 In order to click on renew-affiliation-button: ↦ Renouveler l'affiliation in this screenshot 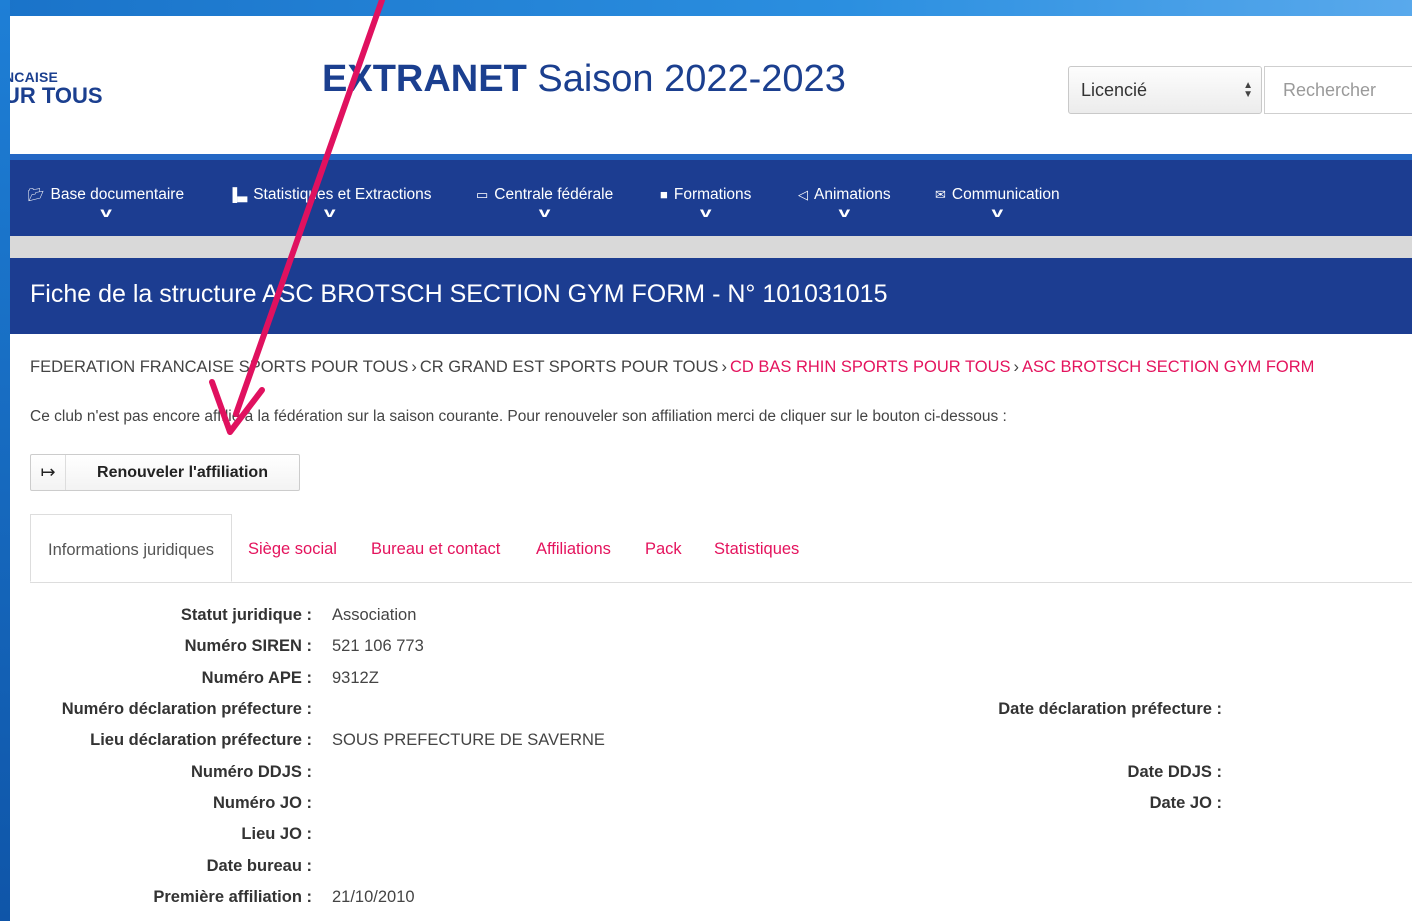, I will do `click(165, 472)`.